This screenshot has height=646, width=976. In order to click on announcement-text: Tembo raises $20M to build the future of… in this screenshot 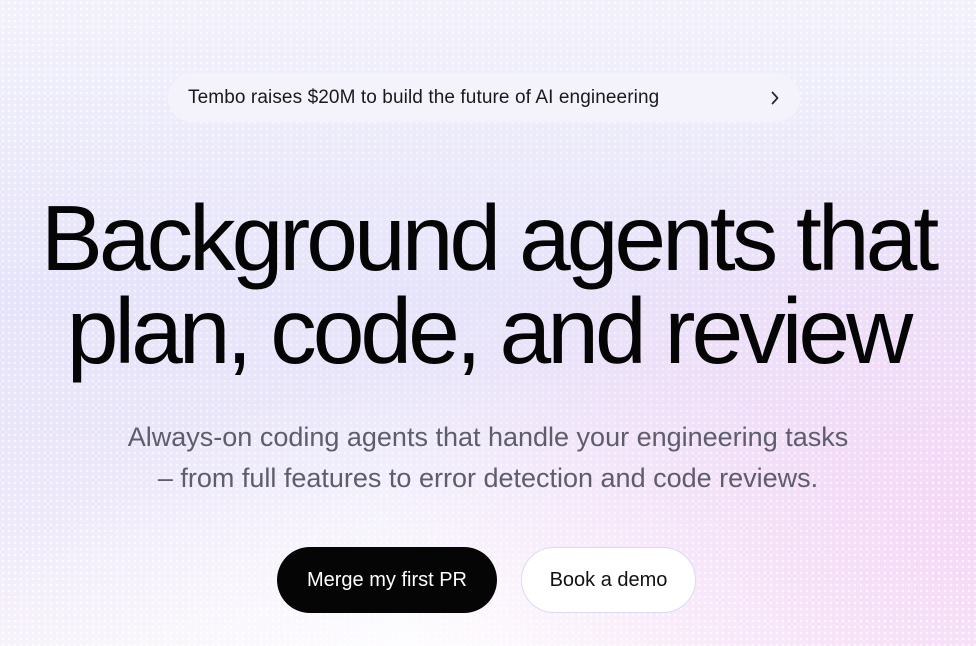, I will do `click(424, 97)`.